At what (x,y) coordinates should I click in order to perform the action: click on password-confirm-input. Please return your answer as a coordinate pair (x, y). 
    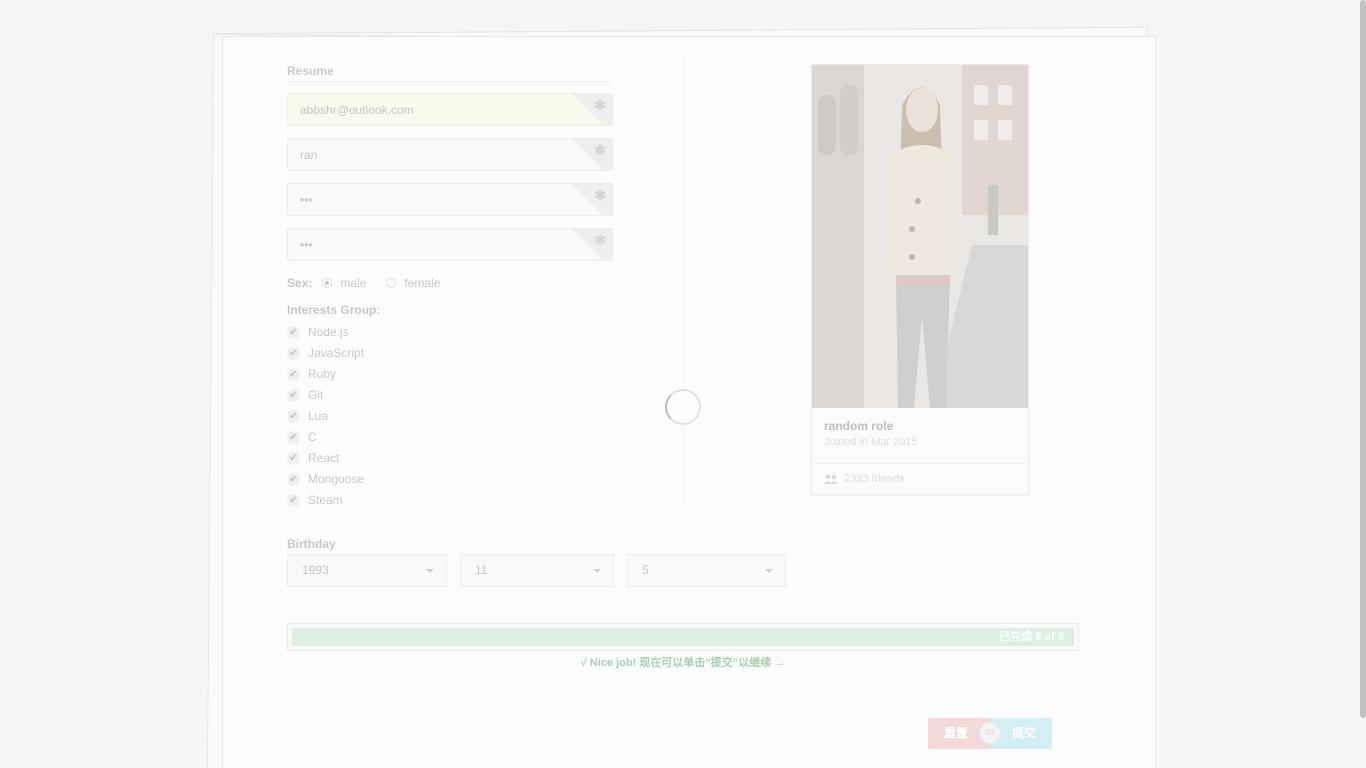
    Looking at the image, I should click on (450, 244).